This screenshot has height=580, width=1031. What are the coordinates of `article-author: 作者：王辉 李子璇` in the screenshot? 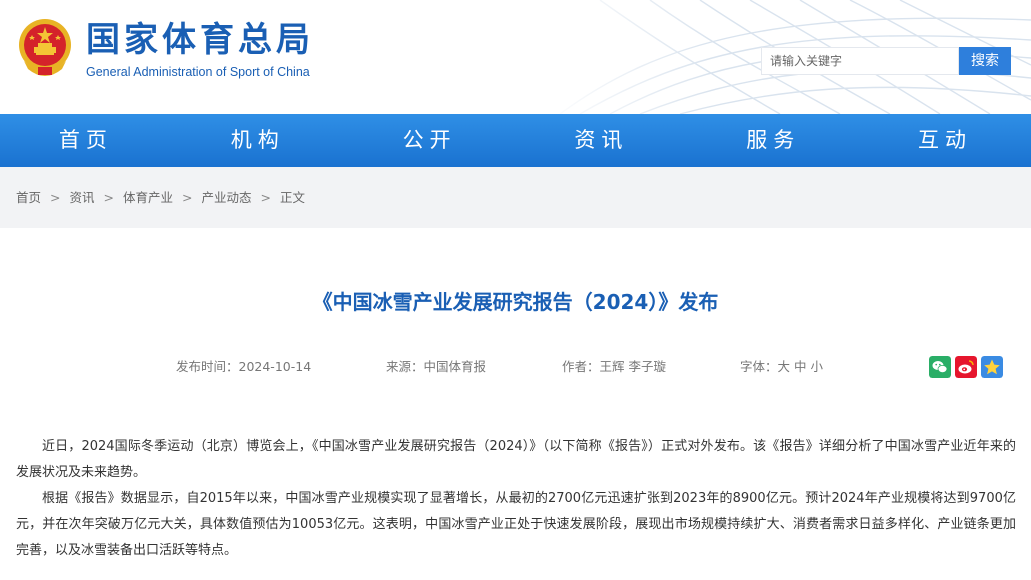 It's located at (614, 366).